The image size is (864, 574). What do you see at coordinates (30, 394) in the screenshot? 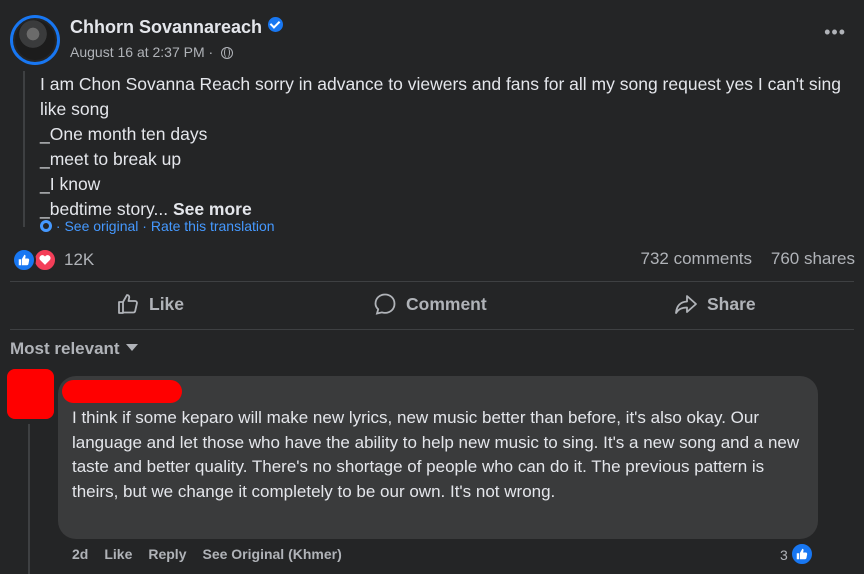
I see `commenter-avatar-redacted` at bounding box center [30, 394].